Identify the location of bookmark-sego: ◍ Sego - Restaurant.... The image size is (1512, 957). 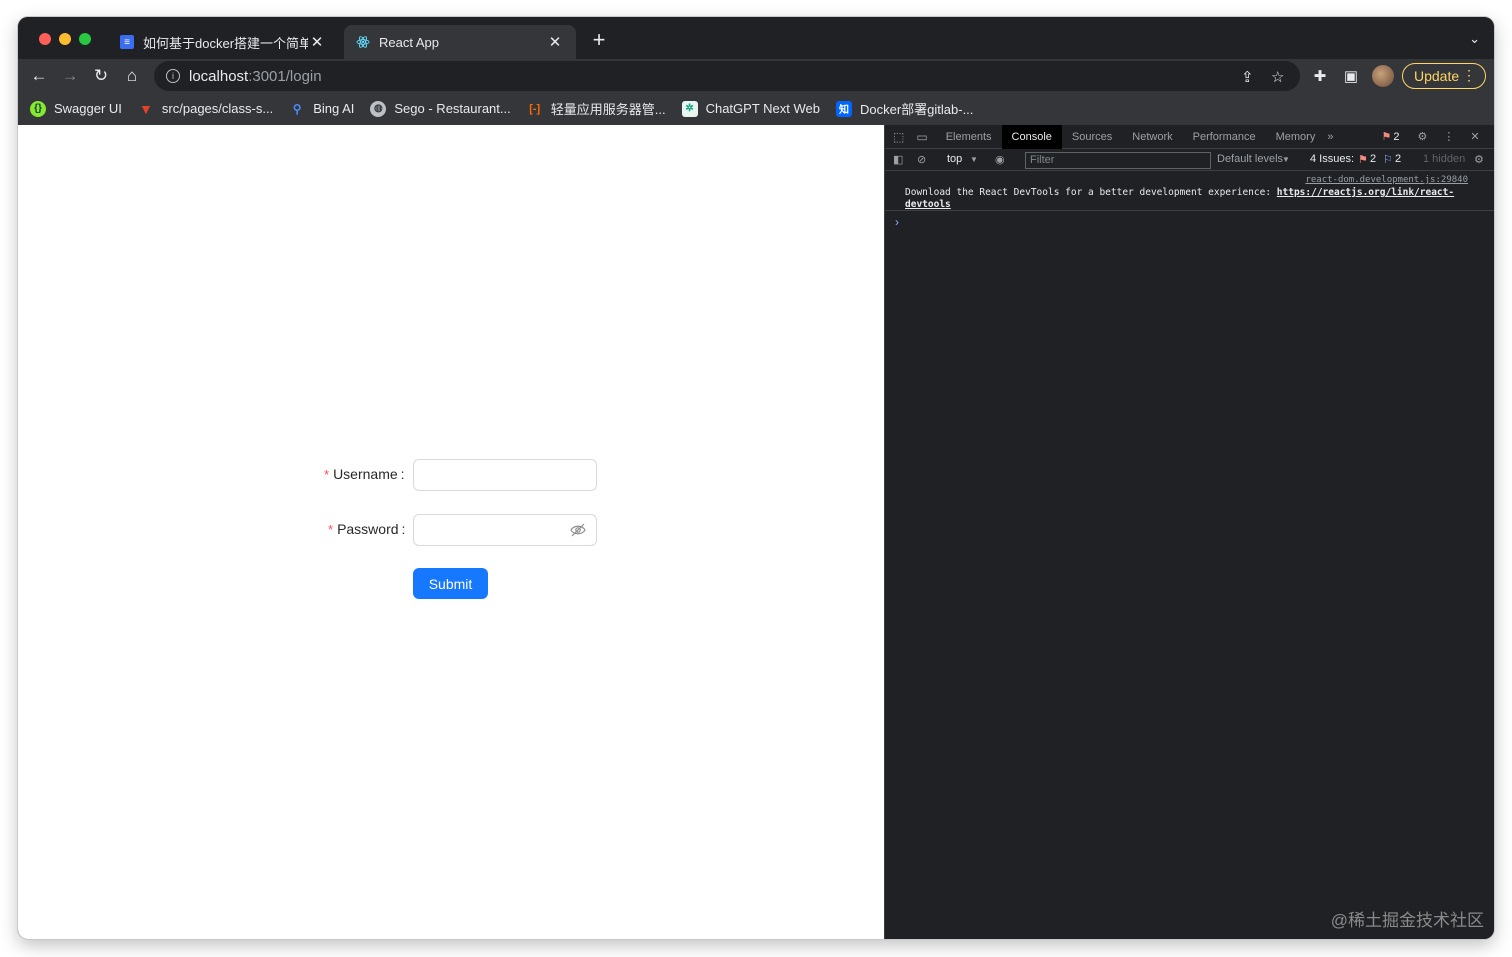
(440, 108).